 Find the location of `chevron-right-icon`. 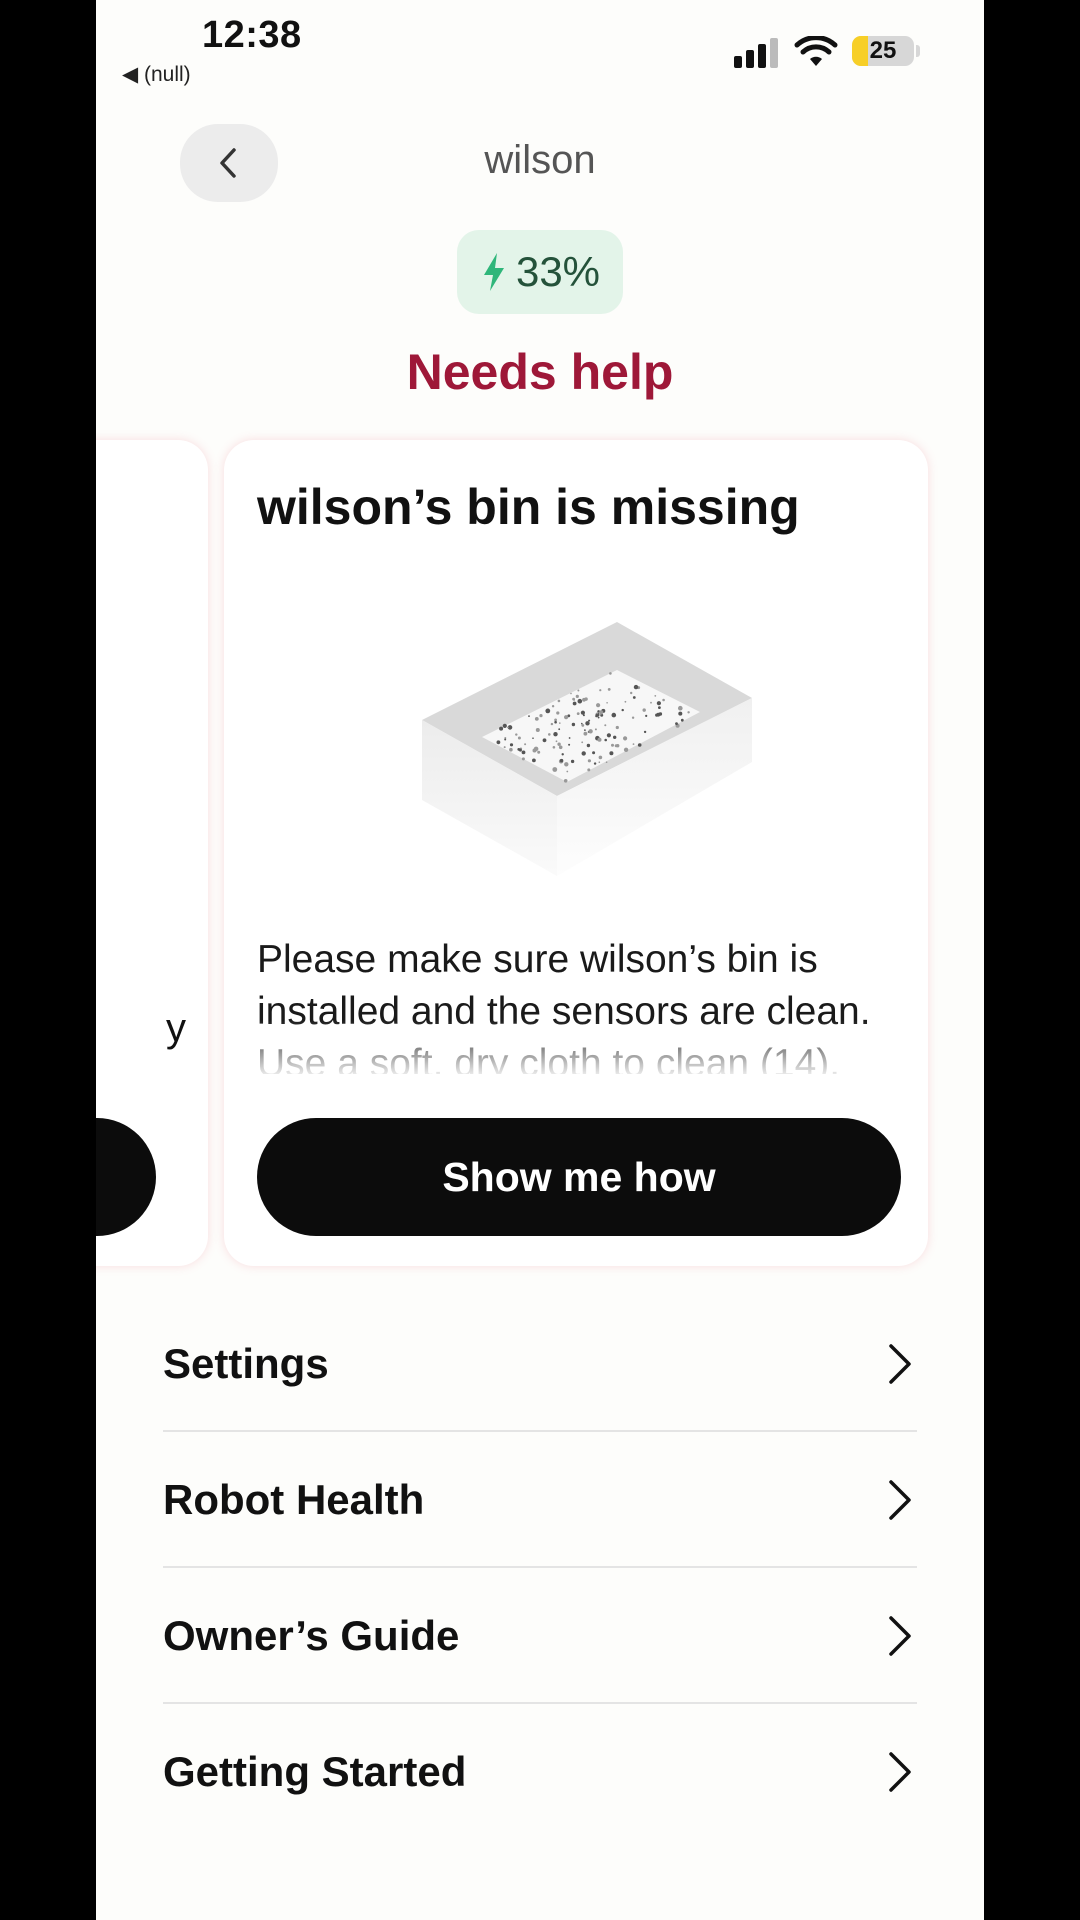

chevron-right-icon is located at coordinates (900, 1500).